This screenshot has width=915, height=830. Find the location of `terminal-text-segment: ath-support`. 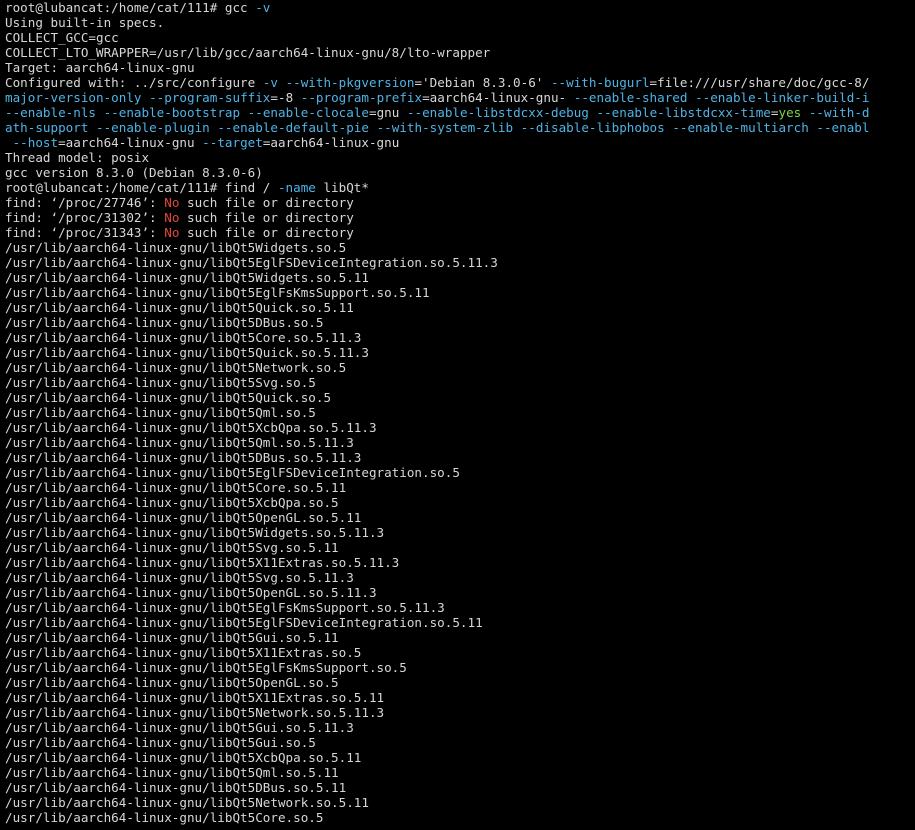

terminal-text-segment: ath-support is located at coordinates (47, 127).